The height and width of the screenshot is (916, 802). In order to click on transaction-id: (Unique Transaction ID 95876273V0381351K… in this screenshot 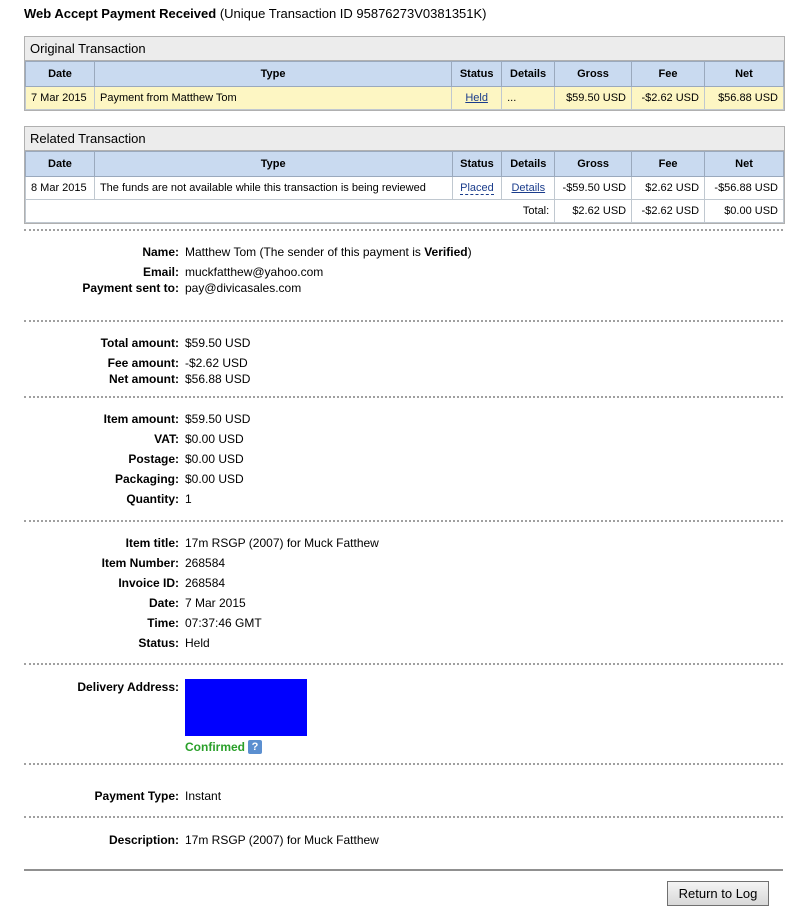, I will do `click(353, 13)`.